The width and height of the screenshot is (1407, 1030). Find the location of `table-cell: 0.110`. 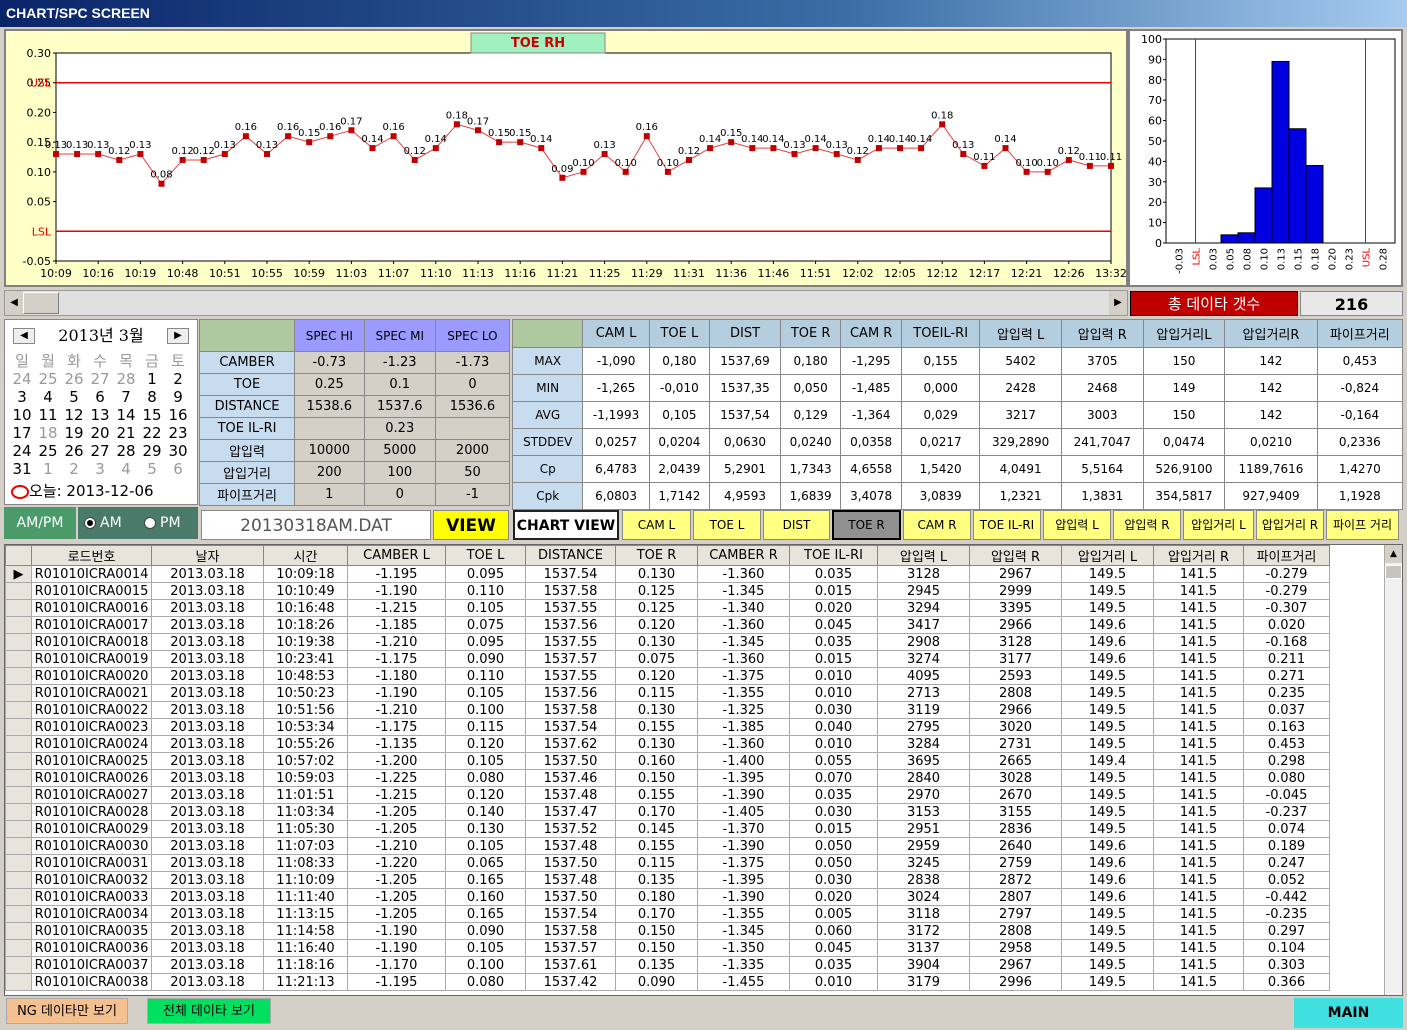

table-cell: 0.110 is located at coordinates (485, 591).